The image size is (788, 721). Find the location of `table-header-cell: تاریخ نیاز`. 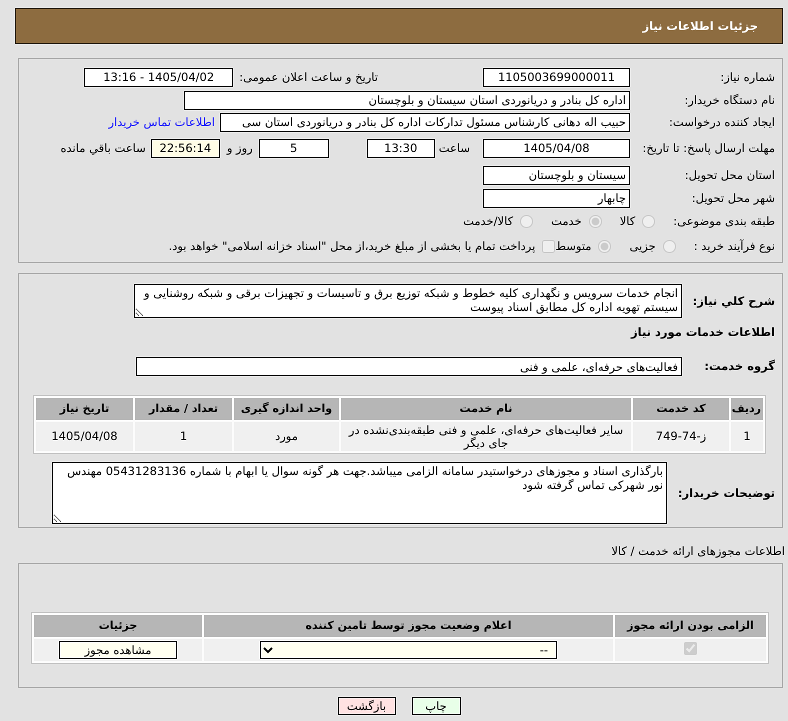

table-header-cell: تاریخ نیاز is located at coordinates (84, 409).